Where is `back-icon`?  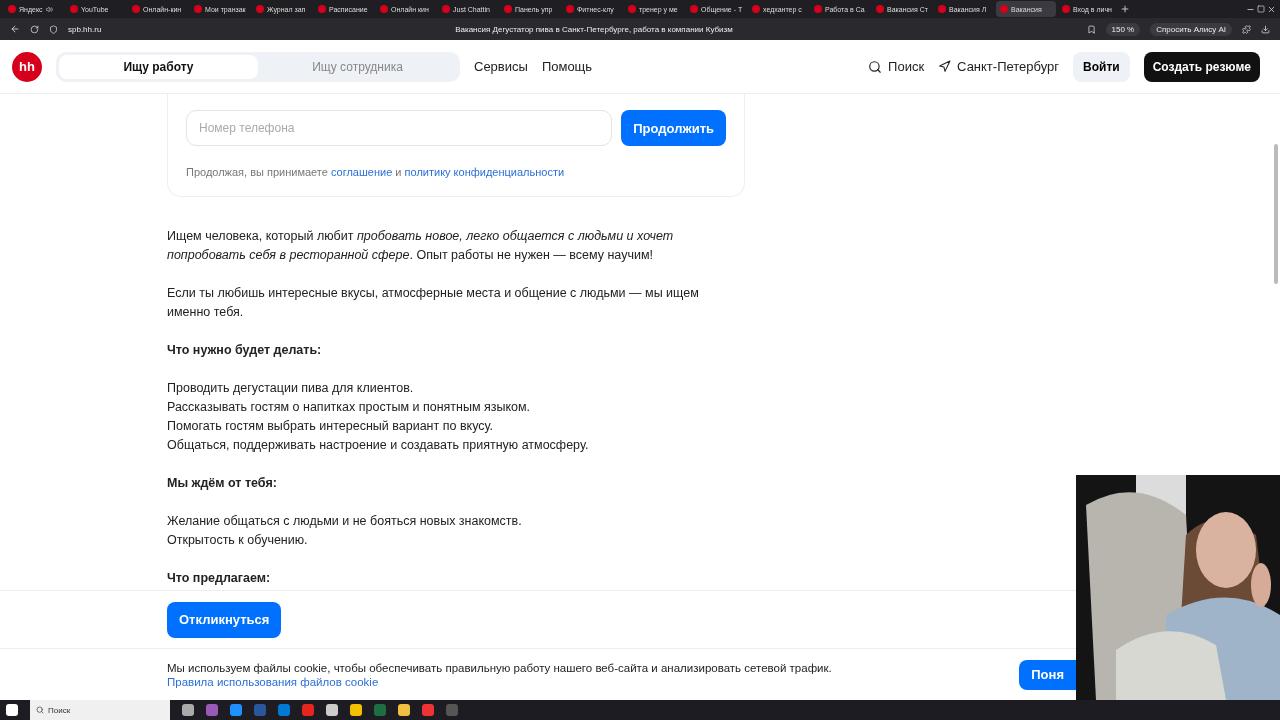 back-icon is located at coordinates (15, 29).